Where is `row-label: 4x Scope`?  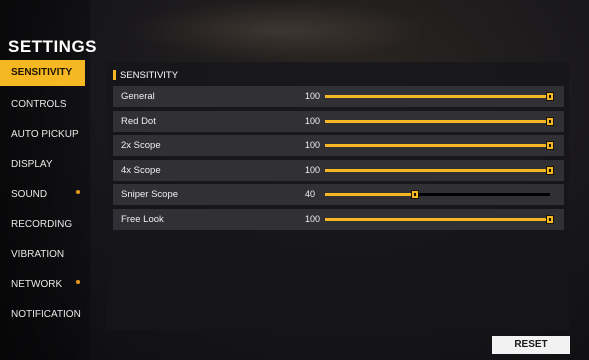
row-label: 4x Scope is located at coordinates (141, 170).